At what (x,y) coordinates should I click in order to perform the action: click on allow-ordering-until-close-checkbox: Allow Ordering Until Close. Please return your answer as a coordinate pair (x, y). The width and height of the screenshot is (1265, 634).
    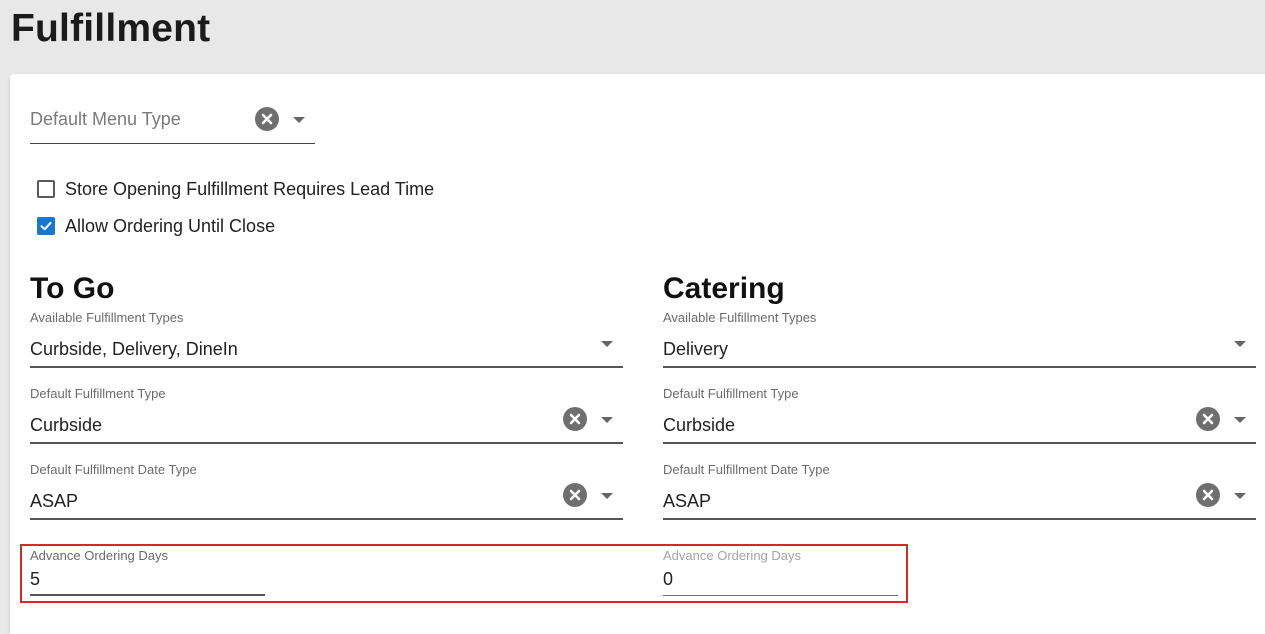
    Looking at the image, I should click on (156, 226).